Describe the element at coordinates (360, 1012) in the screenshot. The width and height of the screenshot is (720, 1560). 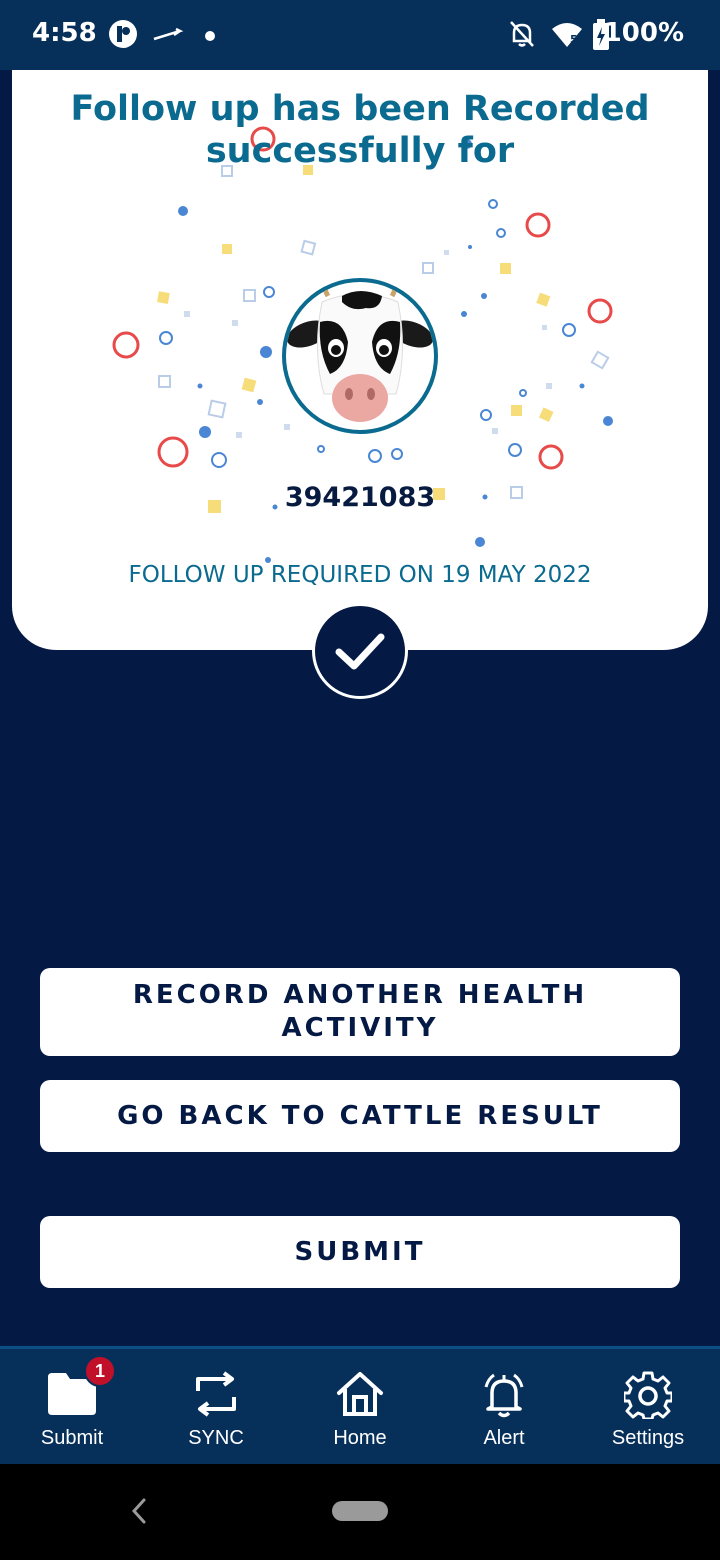
I see `record-another-activity-button: RECORD ANOTHER HEALTH ACTIVITY` at that location.